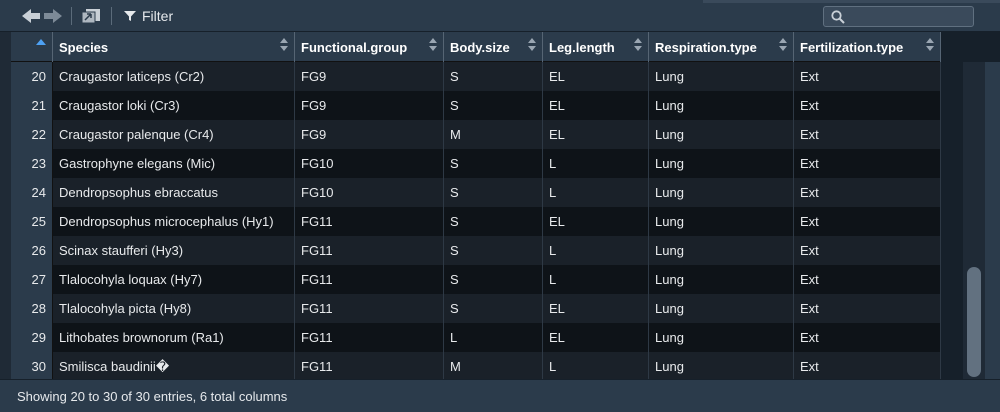  What do you see at coordinates (32, 308) in the screenshot?
I see `row-index: 28` at bounding box center [32, 308].